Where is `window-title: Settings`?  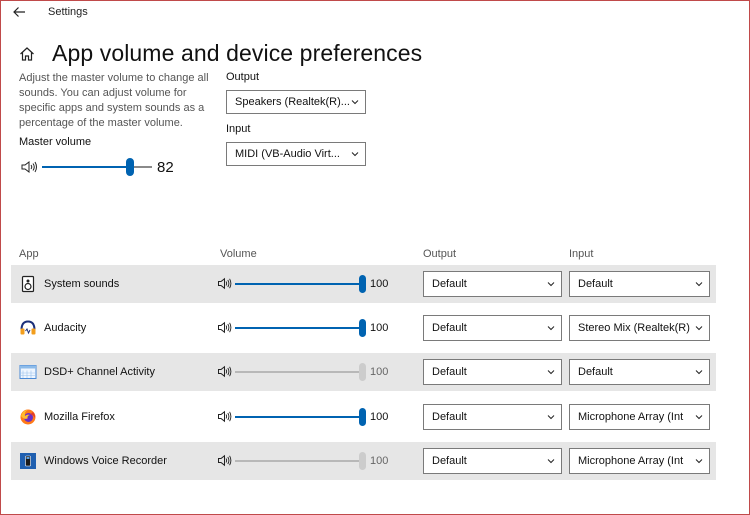 window-title: Settings is located at coordinates (68, 12).